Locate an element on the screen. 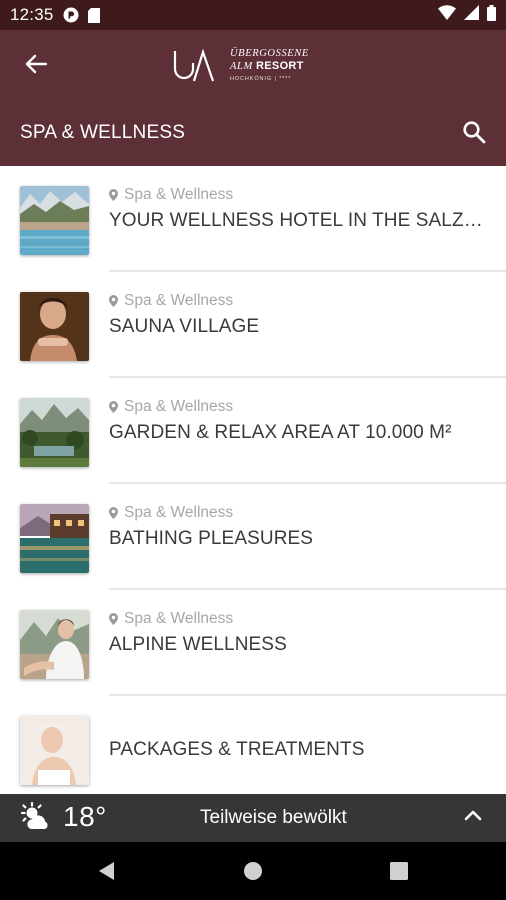 The image size is (506, 900). list-item: Spa & Wellness ALPINE WELLNESS is located at coordinates (253, 643).